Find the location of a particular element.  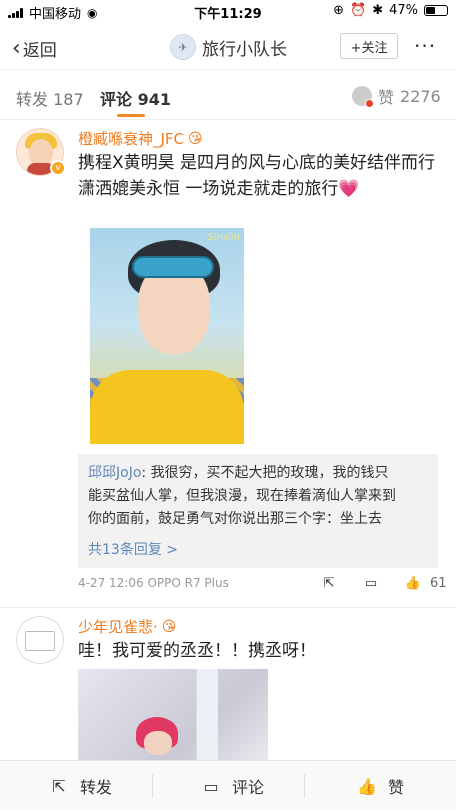

battery-percent: 47% is located at coordinates (403, 10).